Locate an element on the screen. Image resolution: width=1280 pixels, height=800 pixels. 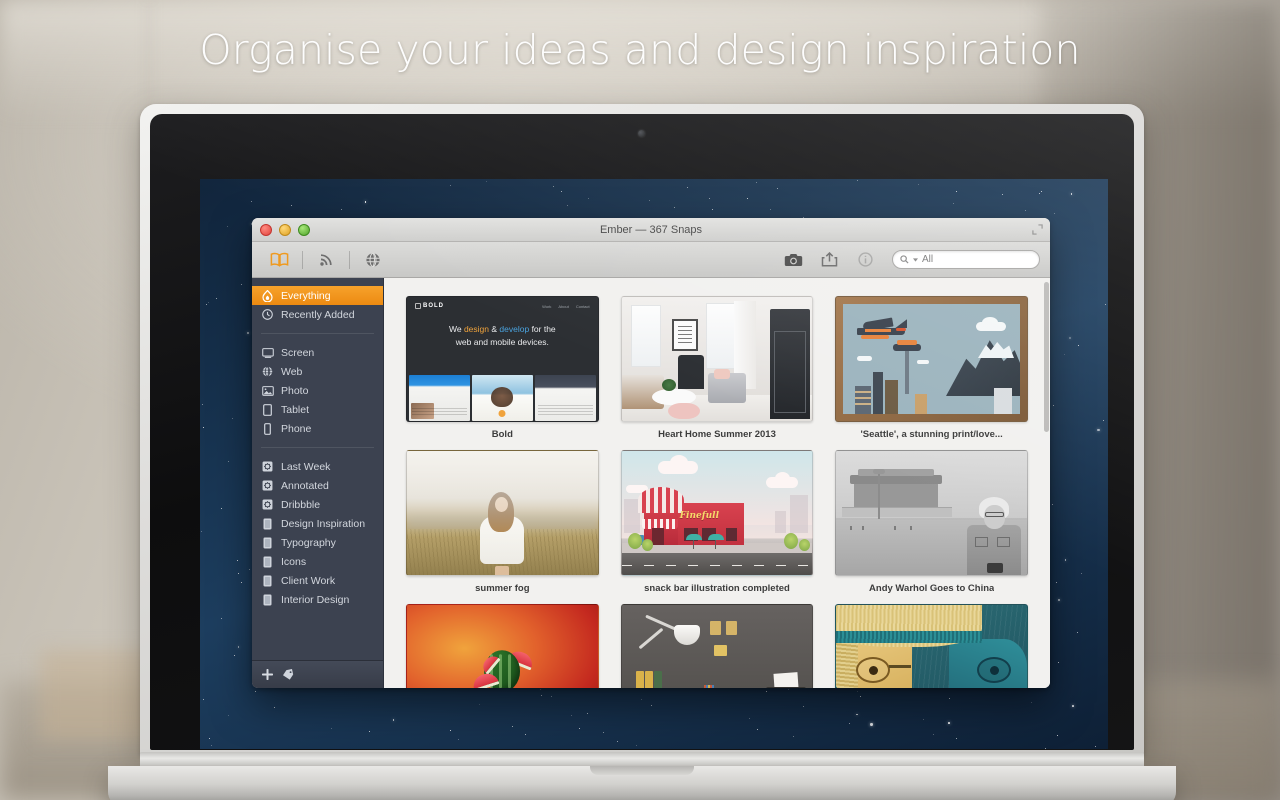
web-browser-icon is located at coordinates (373, 260).